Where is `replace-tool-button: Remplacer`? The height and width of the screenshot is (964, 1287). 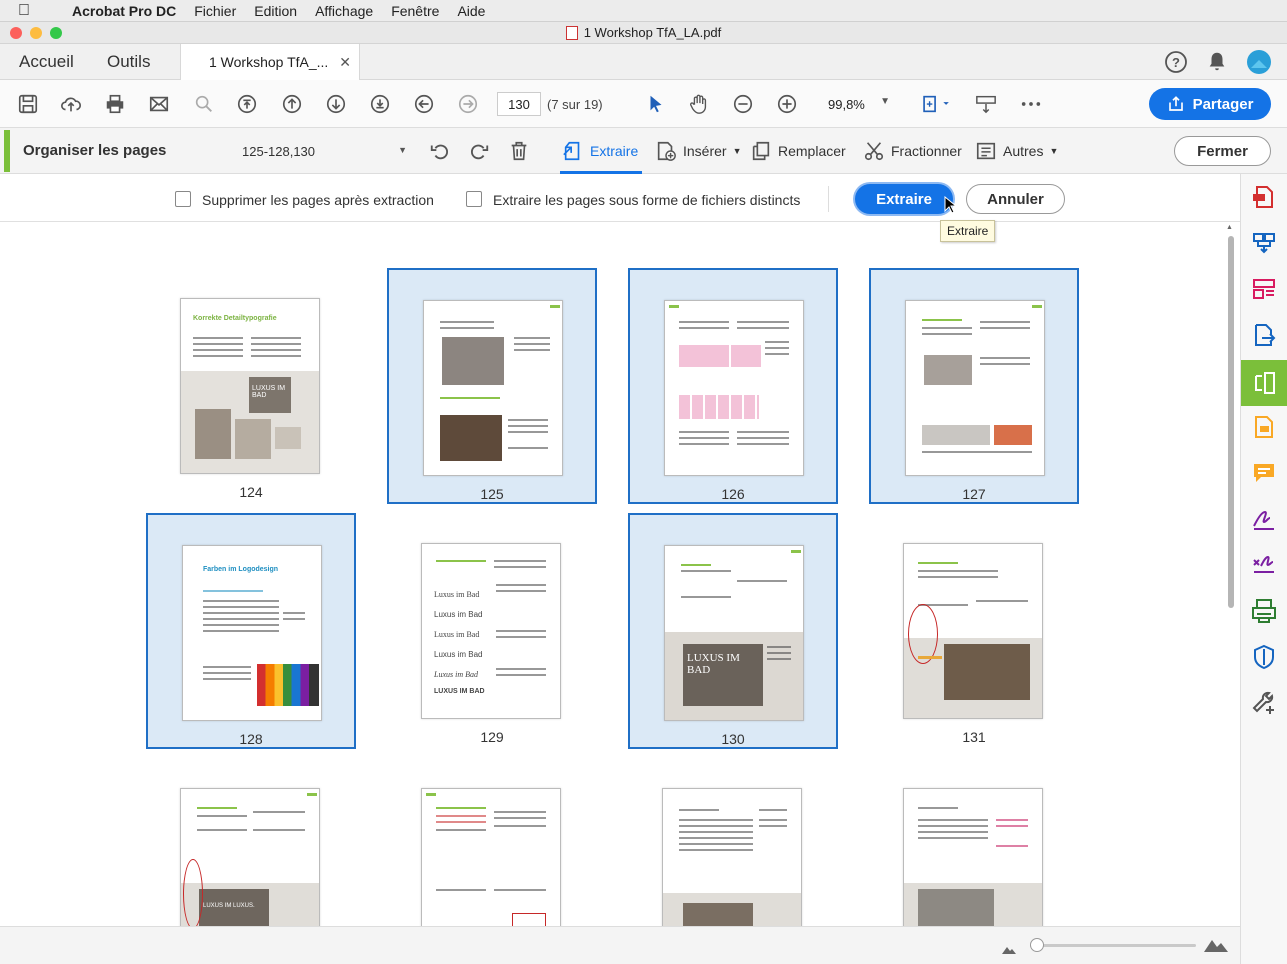 replace-tool-button: Remplacer is located at coordinates (798, 151).